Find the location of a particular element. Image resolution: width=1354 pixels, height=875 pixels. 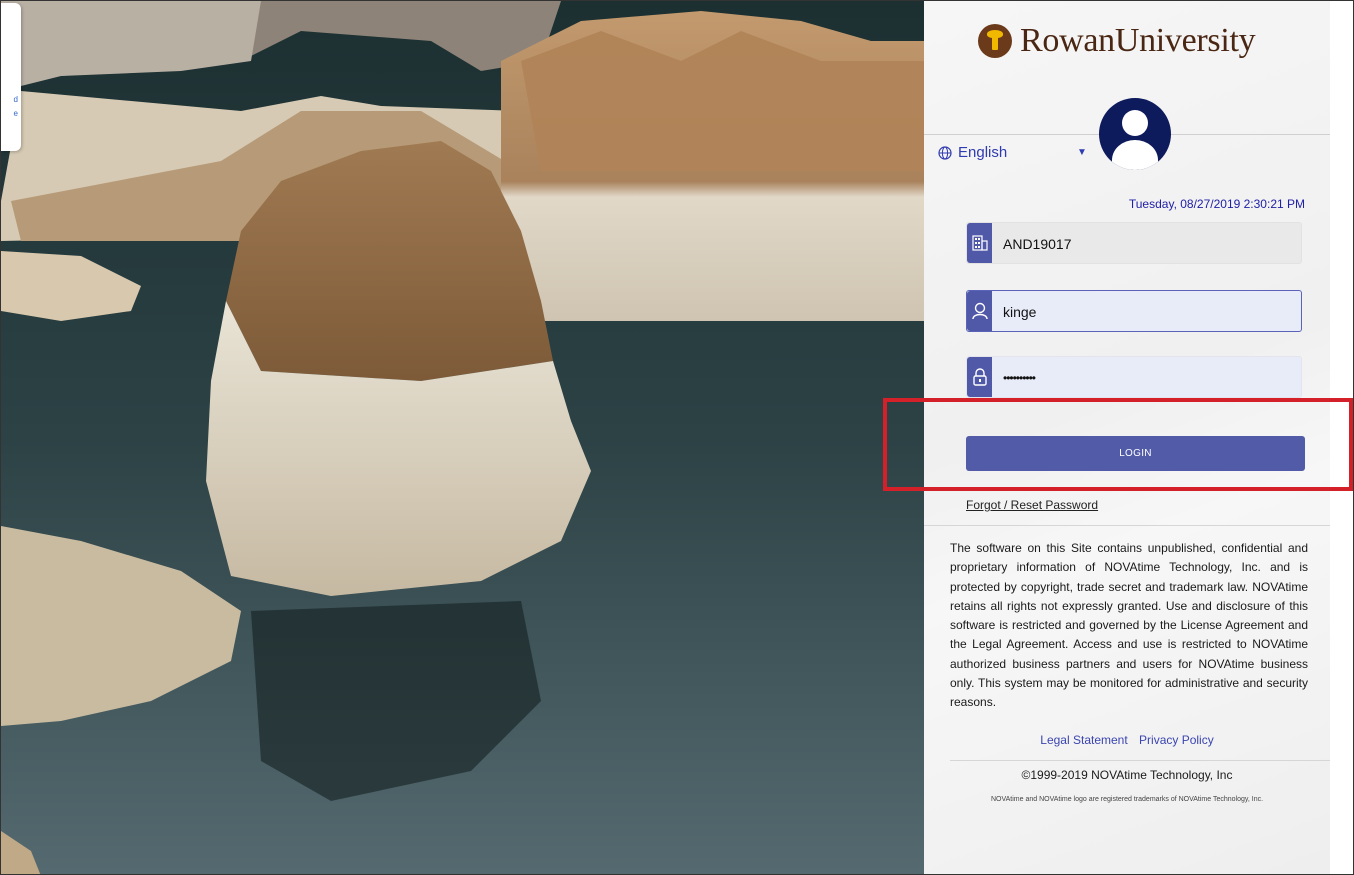

password-value: •••••••••• is located at coordinates (1019, 378).